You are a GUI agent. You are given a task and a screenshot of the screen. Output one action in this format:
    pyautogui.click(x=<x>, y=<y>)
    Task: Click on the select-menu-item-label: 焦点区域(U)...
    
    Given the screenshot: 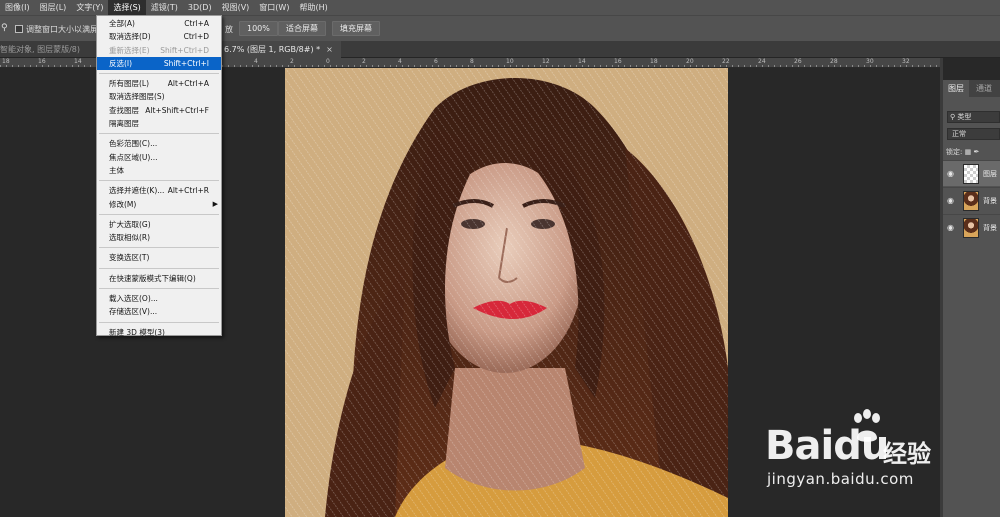 What is the action you would take?
    pyautogui.click(x=133, y=157)
    